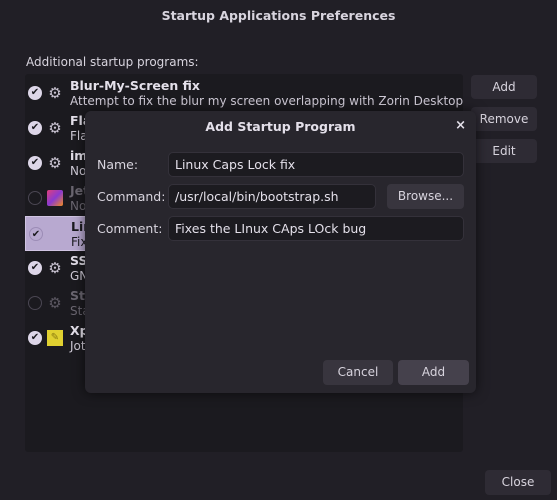  I want to click on dialog-add-button: Add, so click(433, 372).